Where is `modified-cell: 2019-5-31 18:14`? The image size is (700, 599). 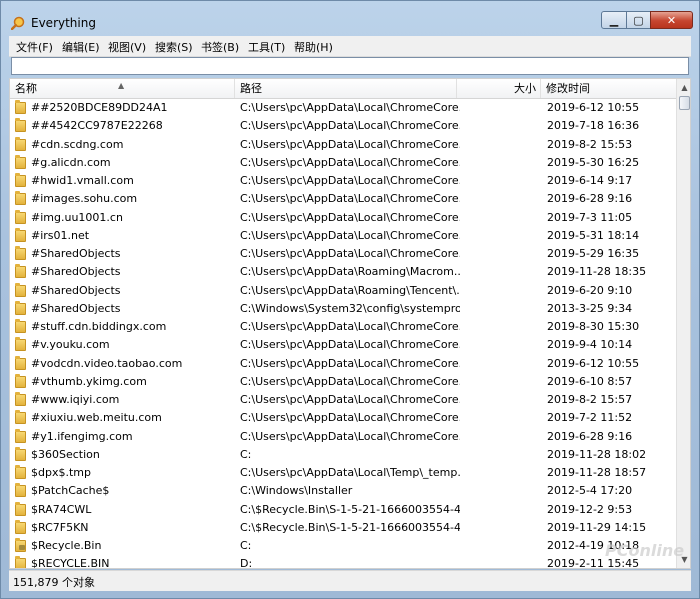
modified-cell: 2019-5-31 18:14 is located at coordinates (593, 235).